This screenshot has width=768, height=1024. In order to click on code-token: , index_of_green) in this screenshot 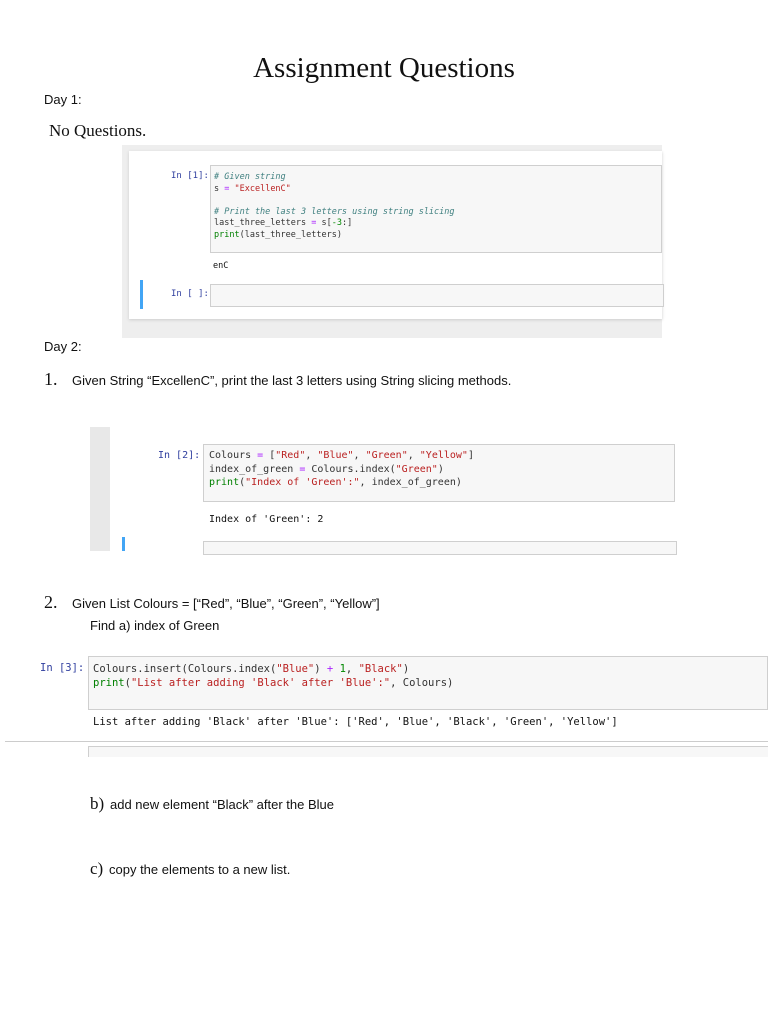, I will do `click(410, 482)`.